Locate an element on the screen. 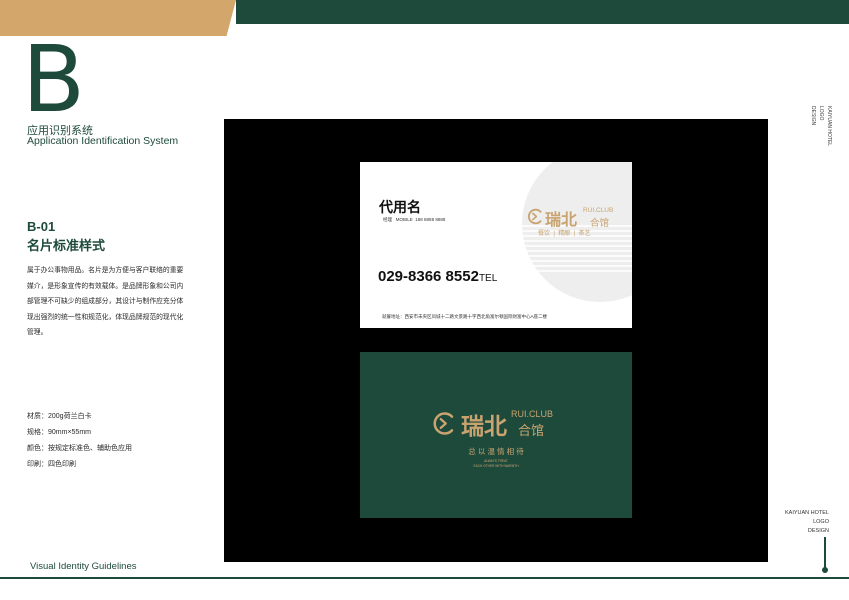  brand-slogan: 总 以 温 情 相 待 is located at coordinates (496, 451).